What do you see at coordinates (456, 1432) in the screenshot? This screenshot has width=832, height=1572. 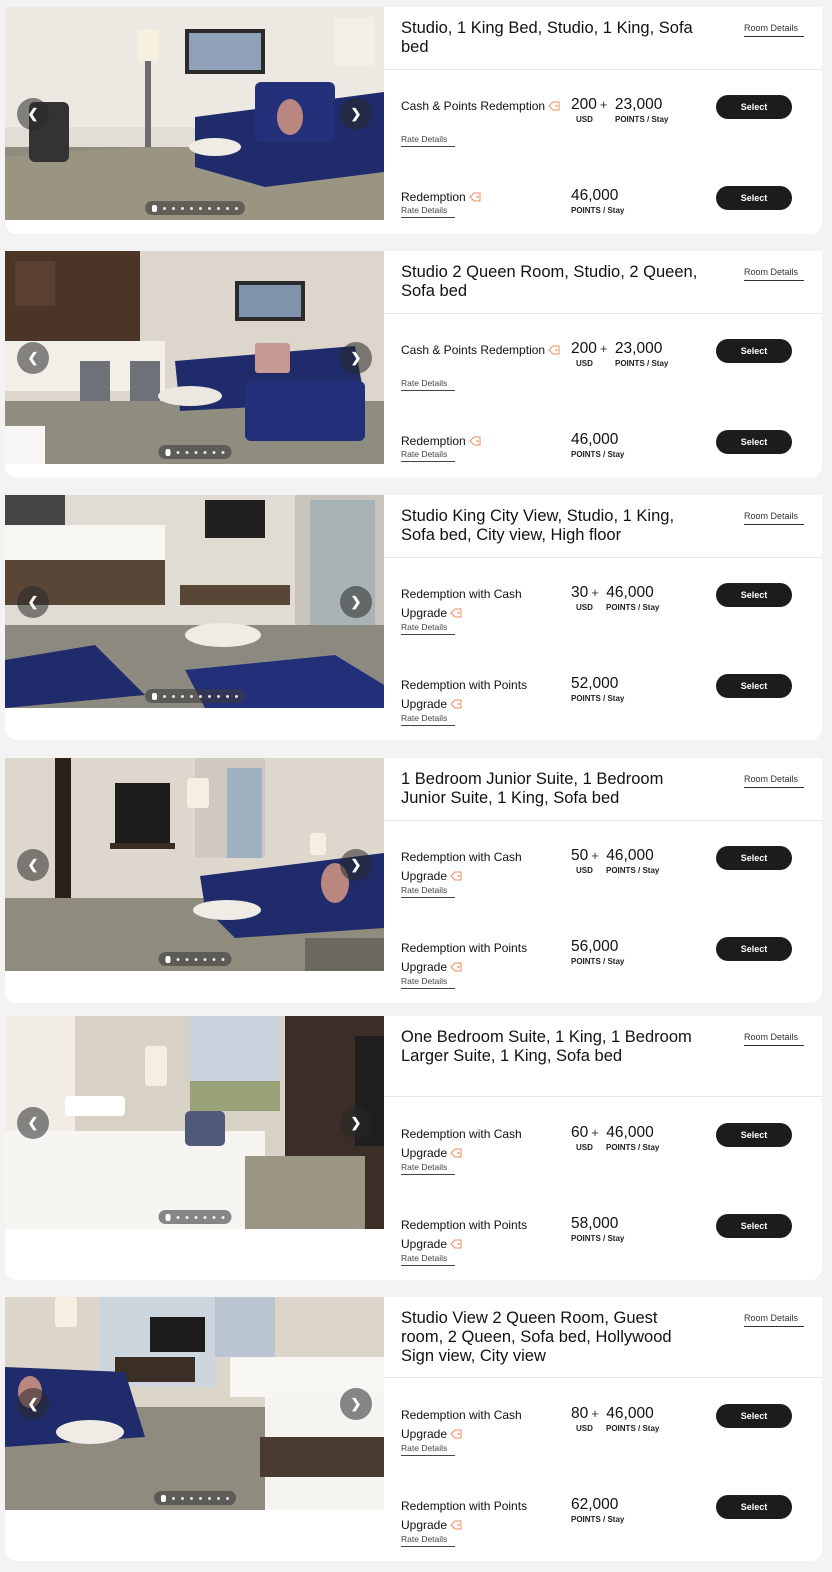 I see `tag-icon` at bounding box center [456, 1432].